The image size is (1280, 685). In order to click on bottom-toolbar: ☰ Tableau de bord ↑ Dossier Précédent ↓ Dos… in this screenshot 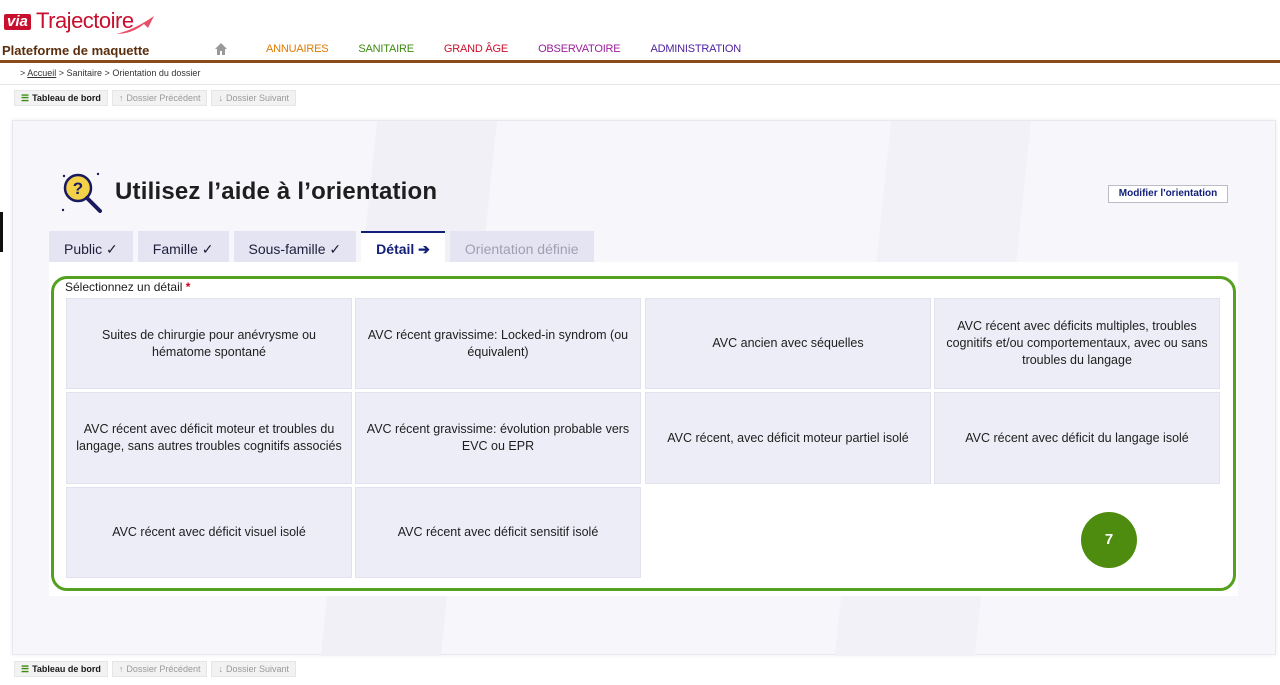, I will do `click(155, 669)`.